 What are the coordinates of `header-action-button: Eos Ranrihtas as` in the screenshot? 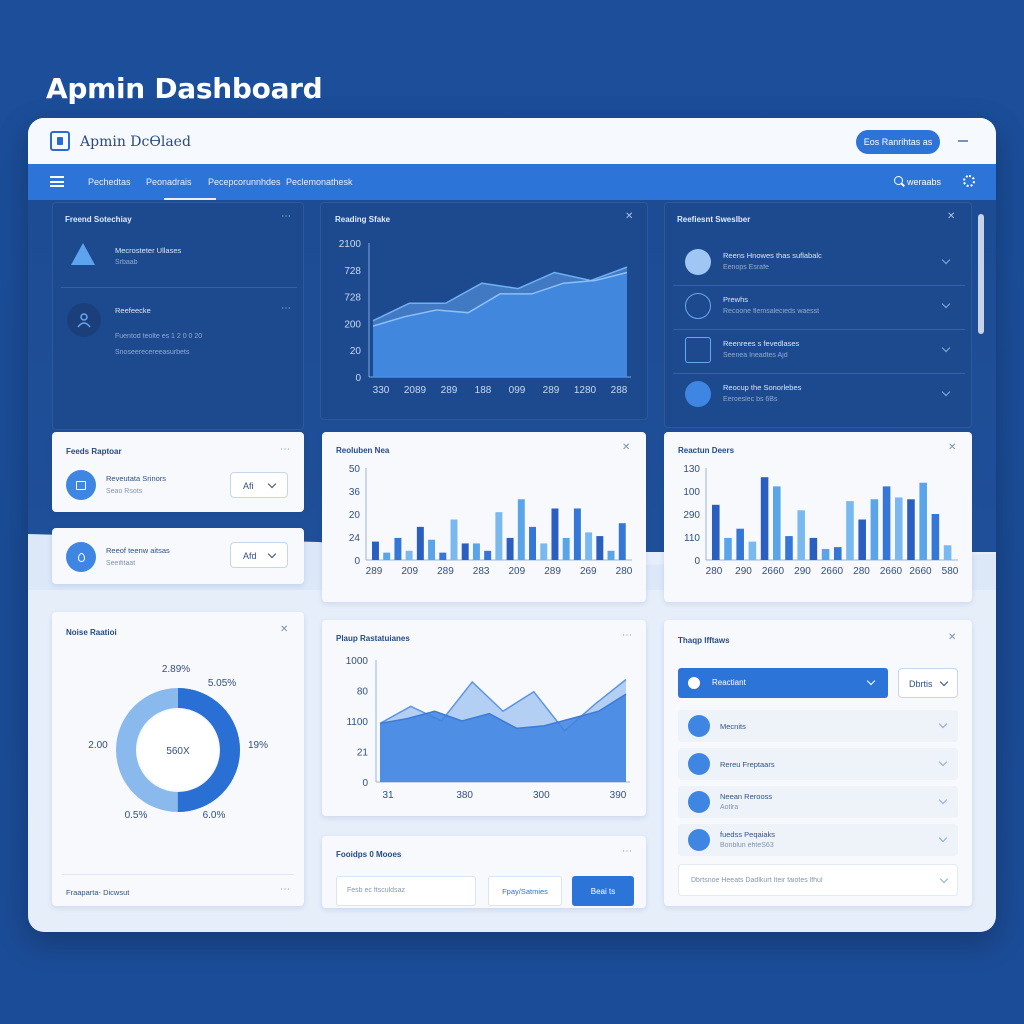 It's located at (898, 142).